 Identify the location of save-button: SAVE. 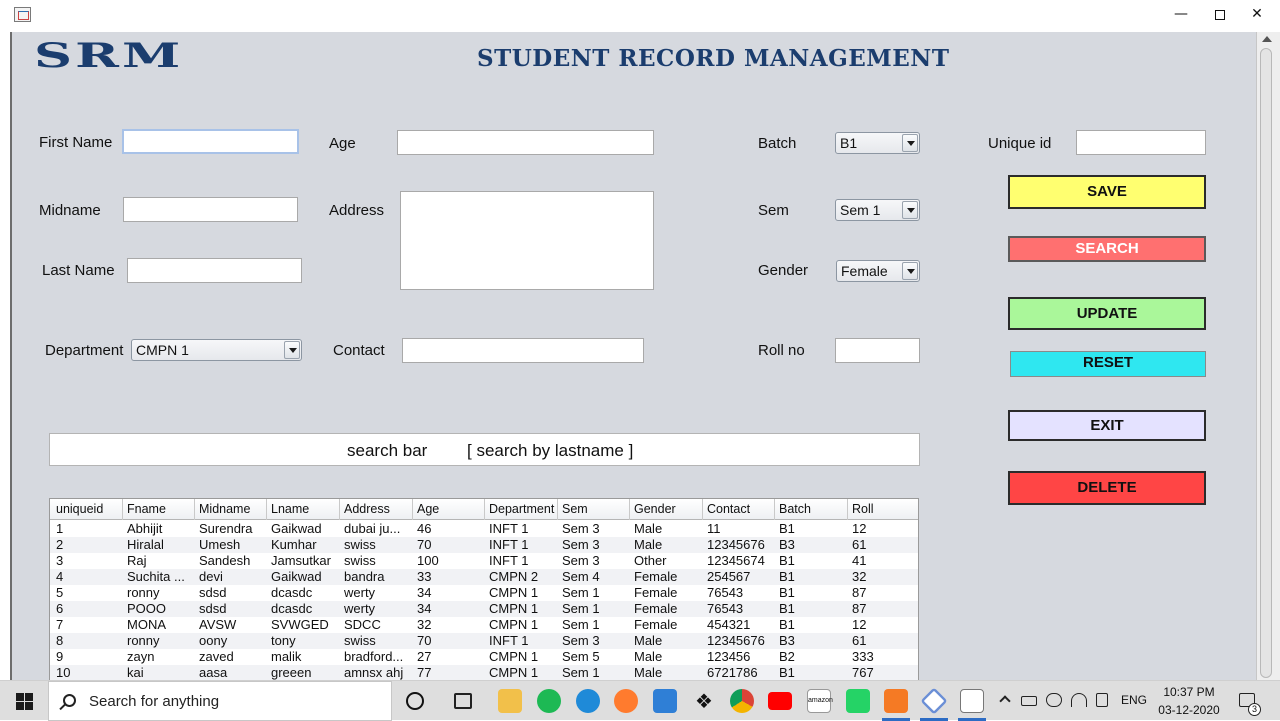
(1107, 192).